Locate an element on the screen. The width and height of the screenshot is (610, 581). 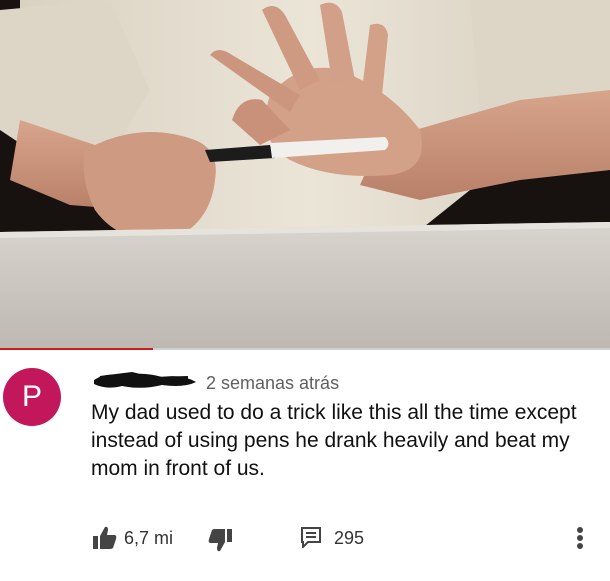
avatar: P is located at coordinates (32, 397).